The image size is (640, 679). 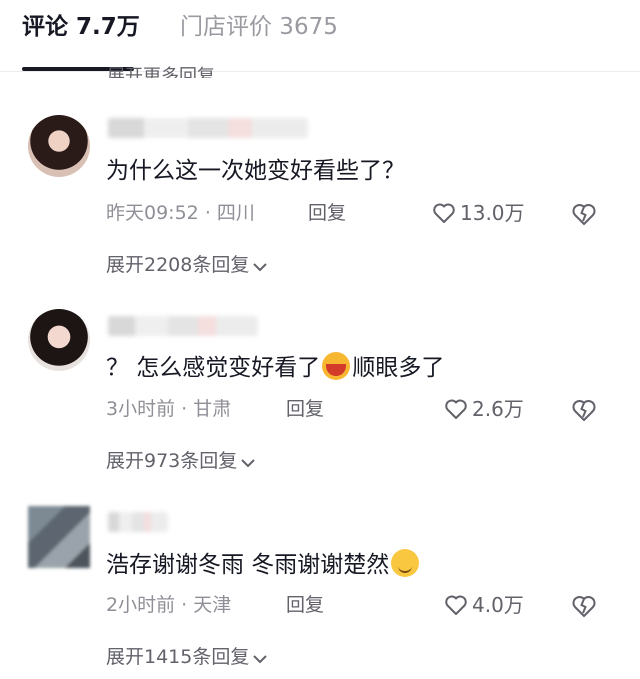 What do you see at coordinates (161, 69) in the screenshot?
I see `expand-more-replies-link: 展开更多回复` at bounding box center [161, 69].